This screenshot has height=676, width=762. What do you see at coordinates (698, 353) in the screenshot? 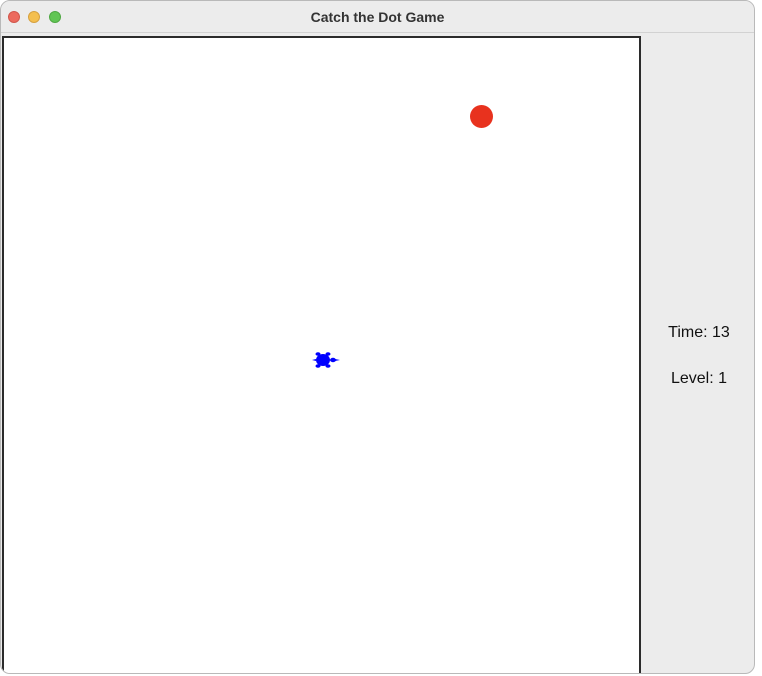
I see `info-panel: Time: 13 Level: 1` at bounding box center [698, 353].